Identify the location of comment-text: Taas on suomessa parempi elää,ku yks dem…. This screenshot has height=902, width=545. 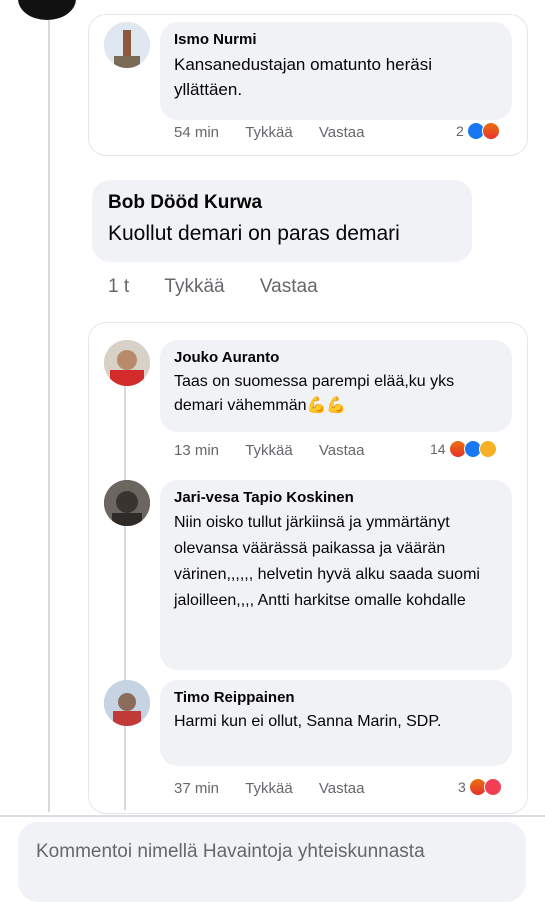
(314, 393).